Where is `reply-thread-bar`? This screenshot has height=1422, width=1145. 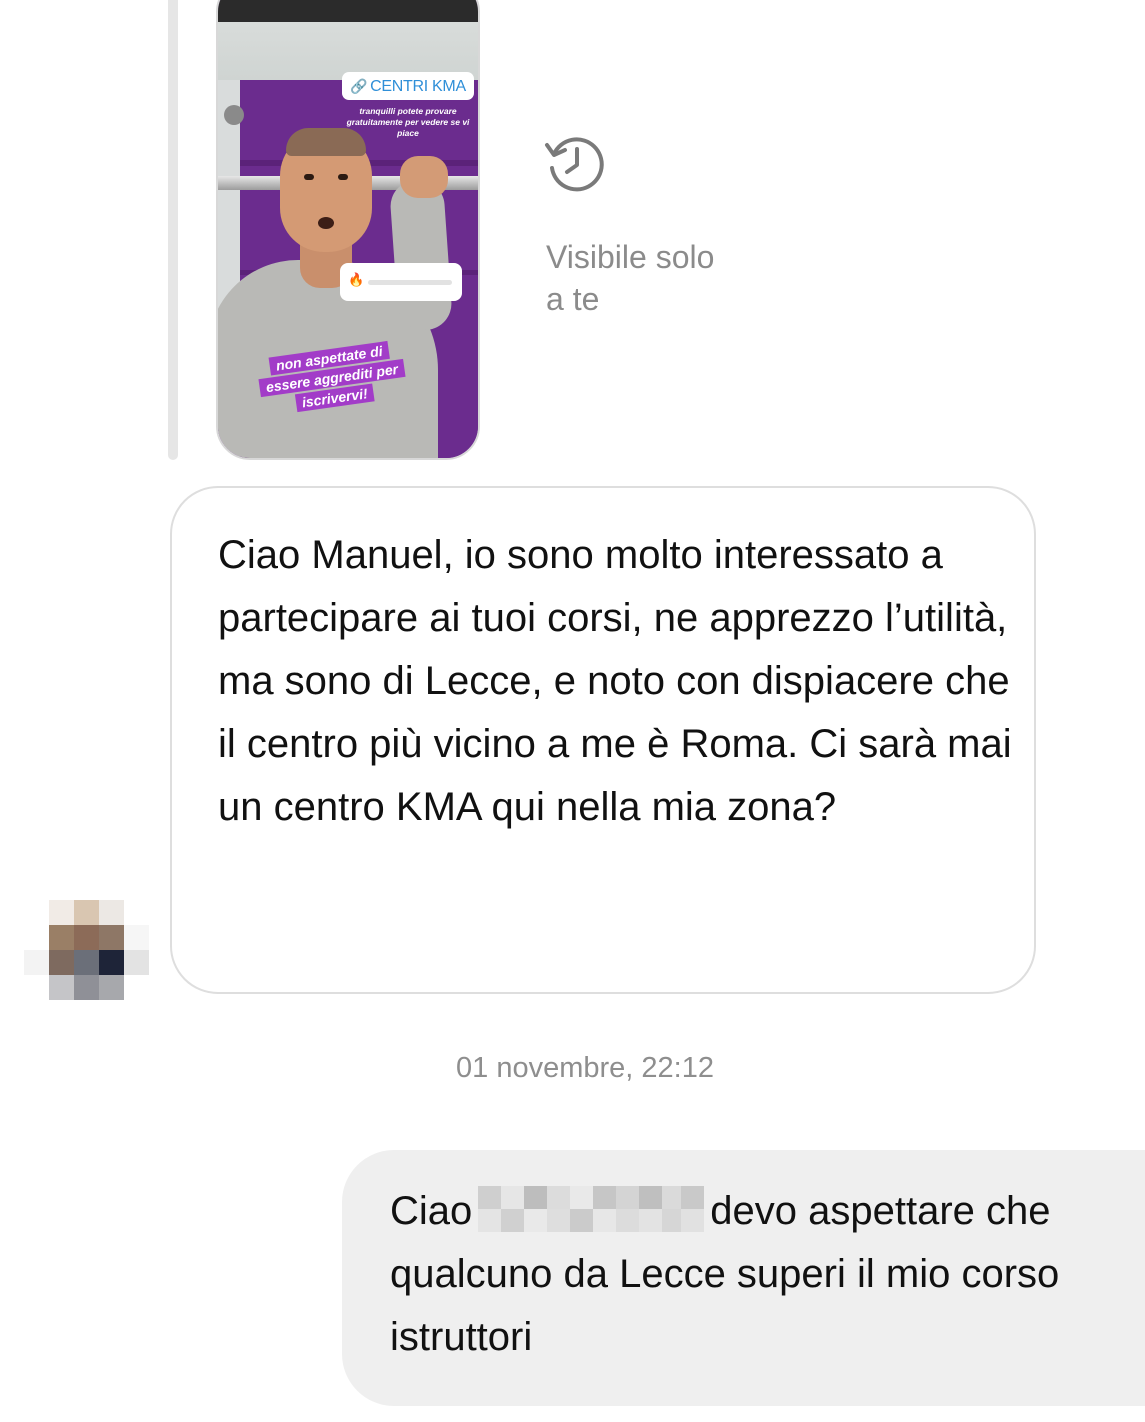 reply-thread-bar is located at coordinates (173, 230).